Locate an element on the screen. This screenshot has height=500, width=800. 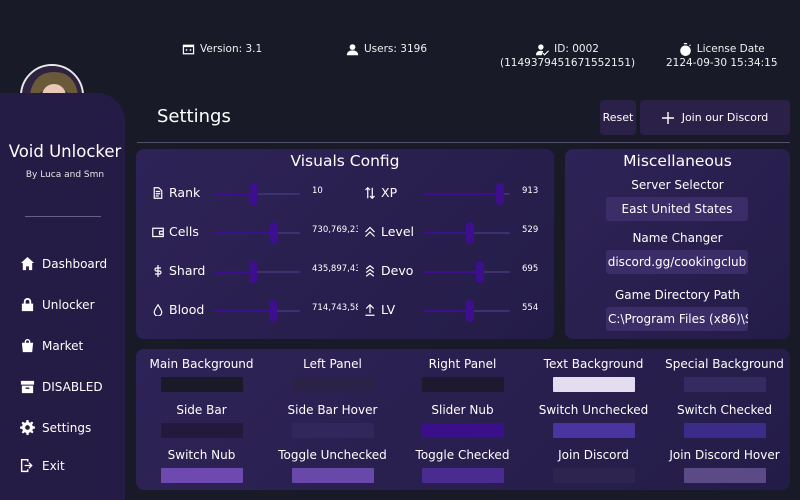
slider-label: XP is located at coordinates (380, 192).